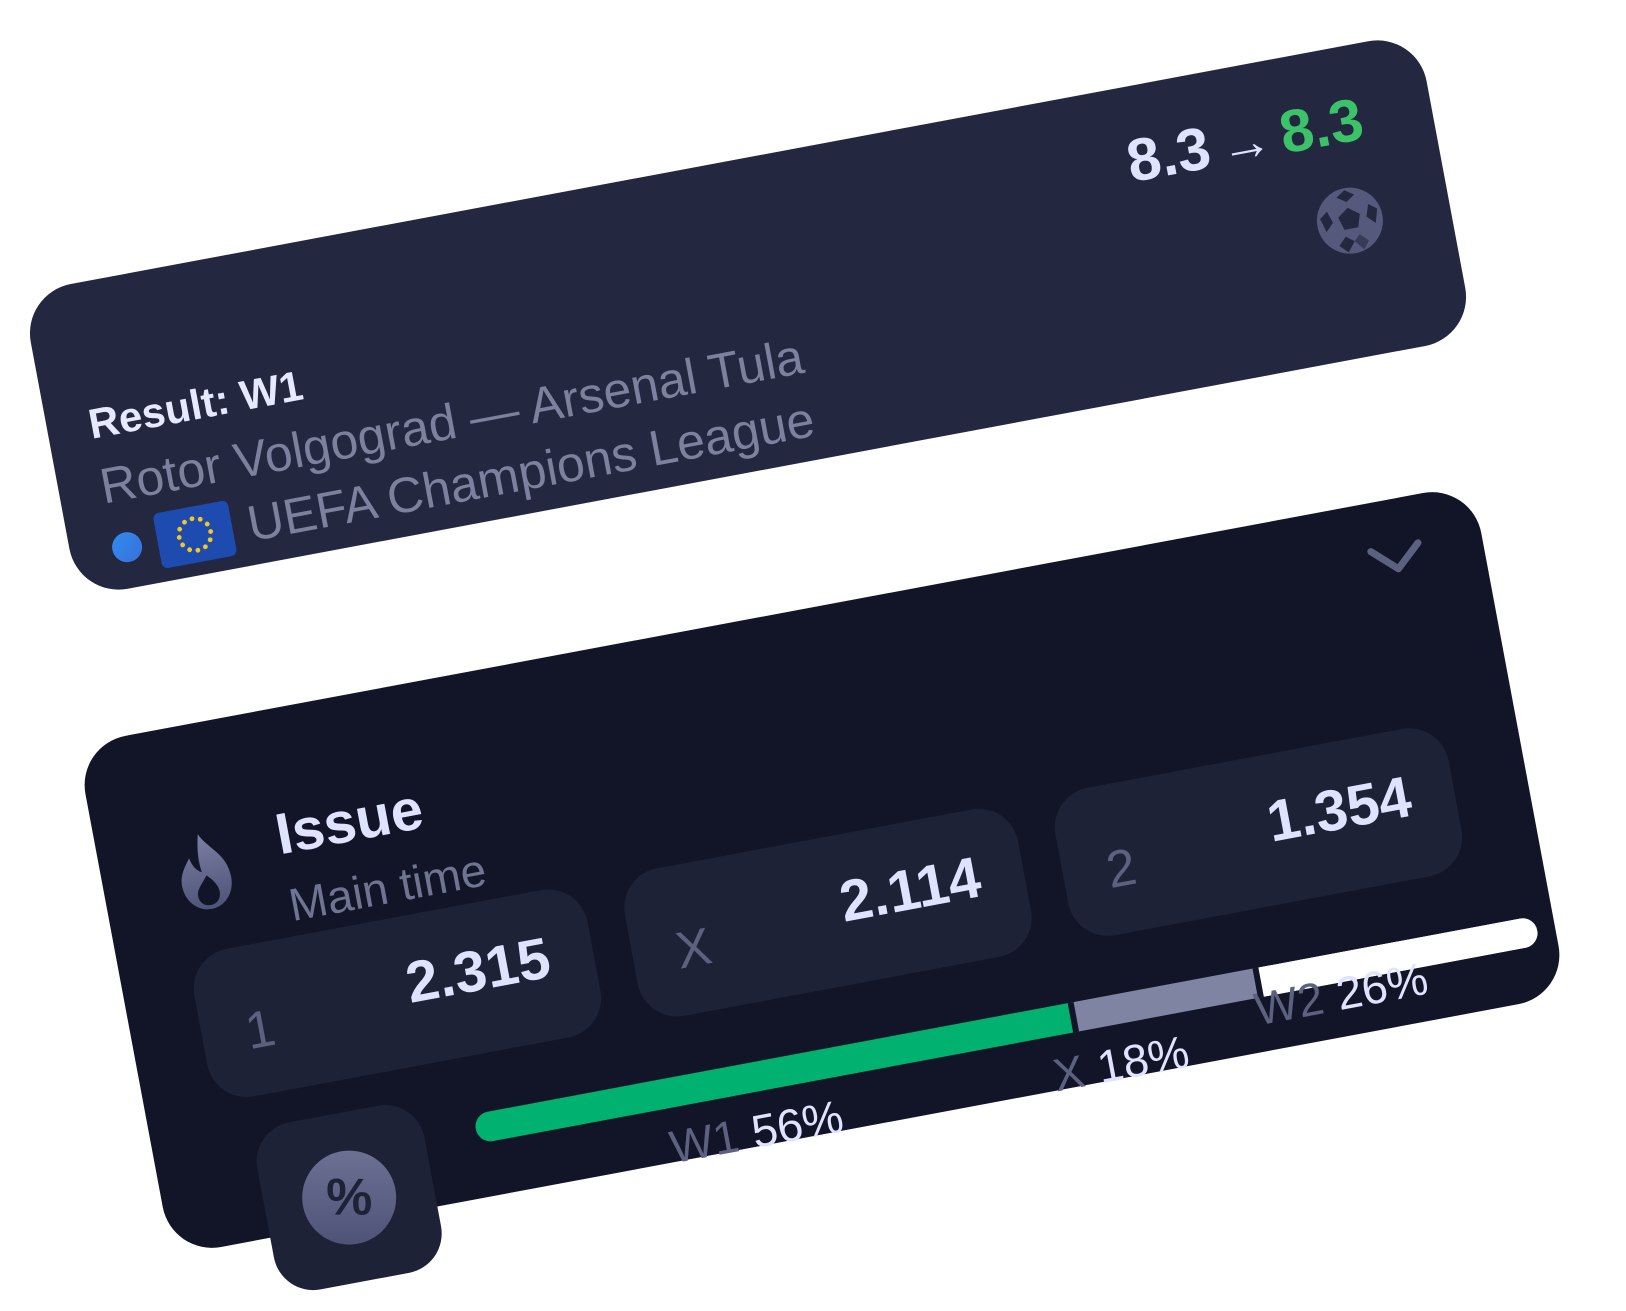 This screenshot has width=1626, height=1311. I want to click on soccer-ball-icon, so click(1349, 220).